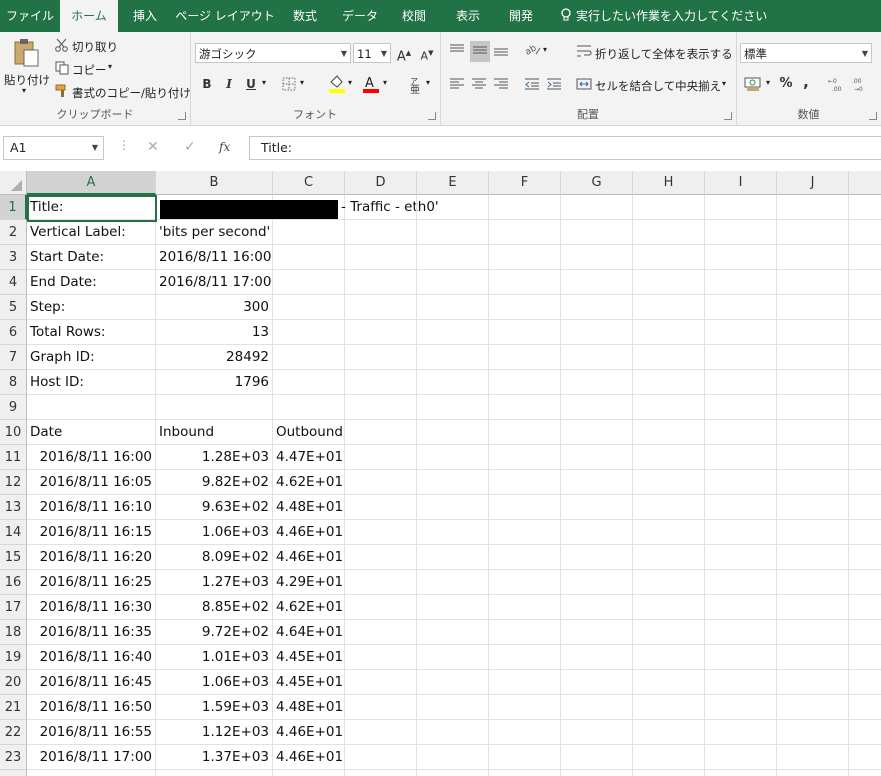 This screenshot has width=881, height=776. What do you see at coordinates (468, 16) in the screenshot?
I see `tab-view: 表示` at bounding box center [468, 16].